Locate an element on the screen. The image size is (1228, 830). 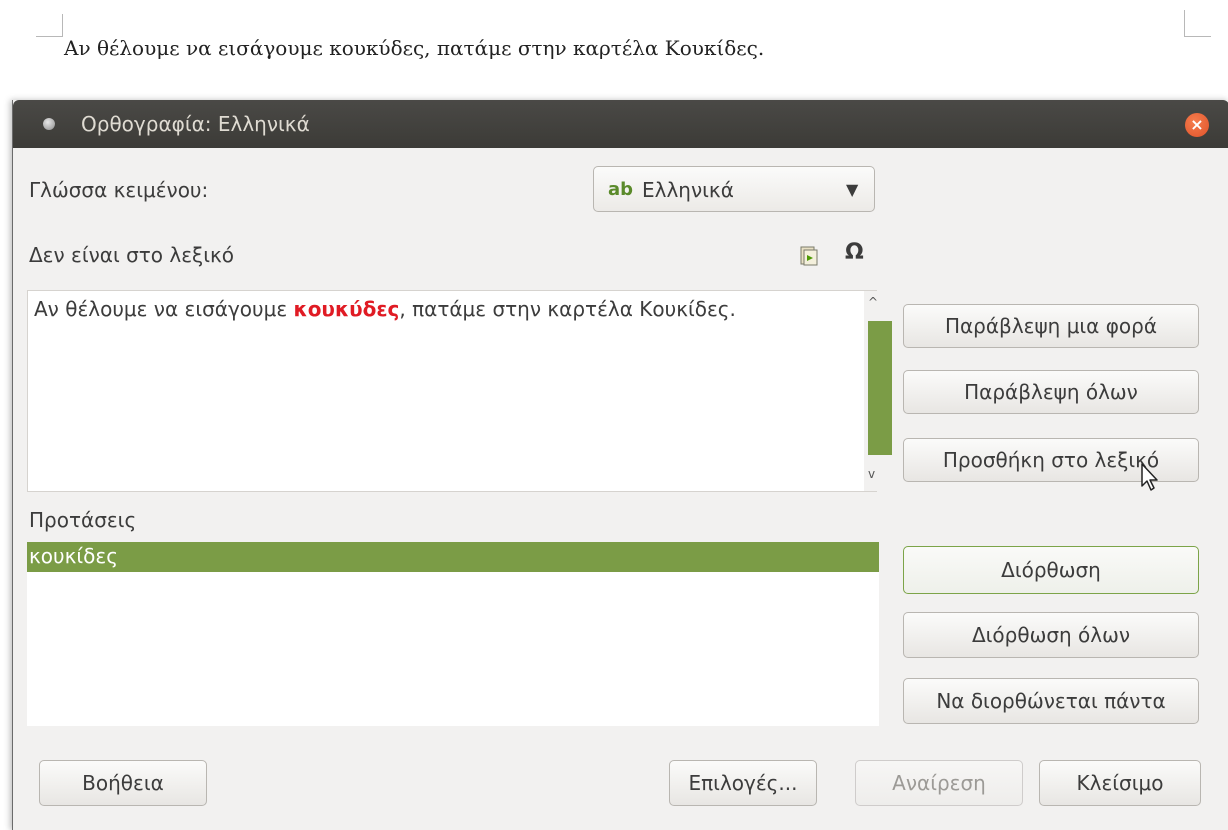
language-select: ab Ελληνικά ▼ is located at coordinates (734, 189).